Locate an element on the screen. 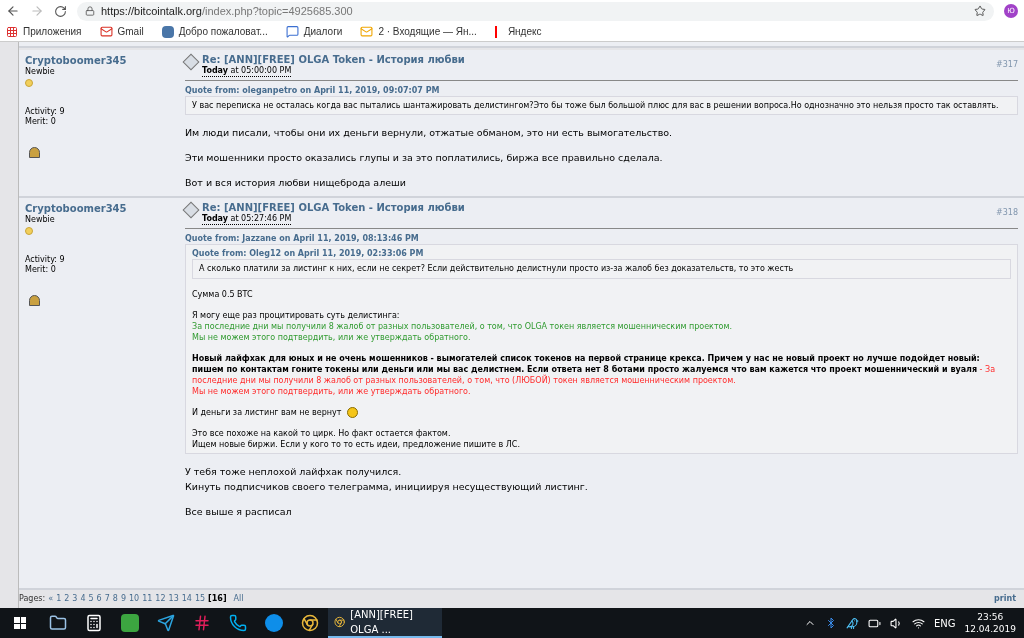  post-date: Today at 05:00:00 PM is located at coordinates (247, 71).